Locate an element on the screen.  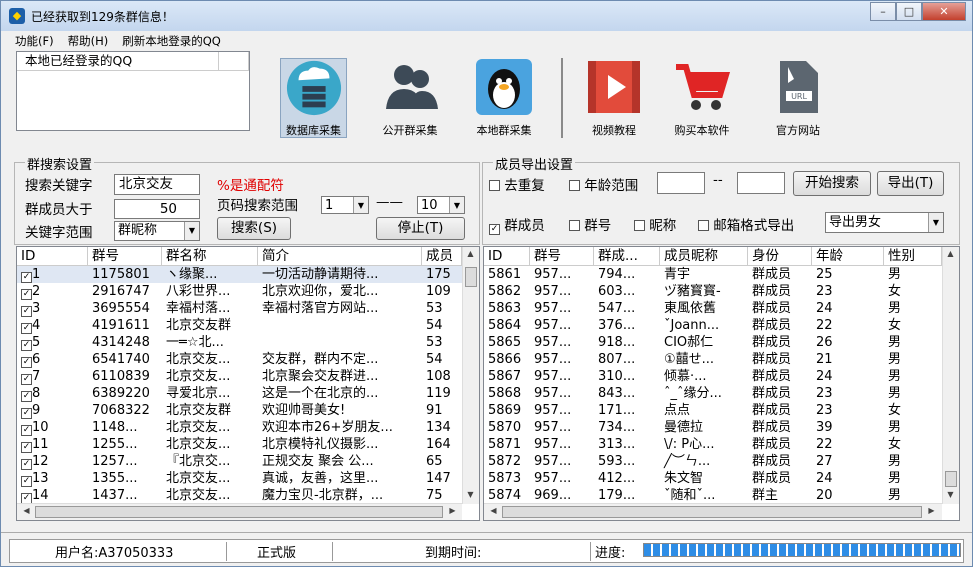
table-row: ✓ 9 7068322 北京交友群 欢迎帅哥美女! 91 is located at coordinates (239, 410).